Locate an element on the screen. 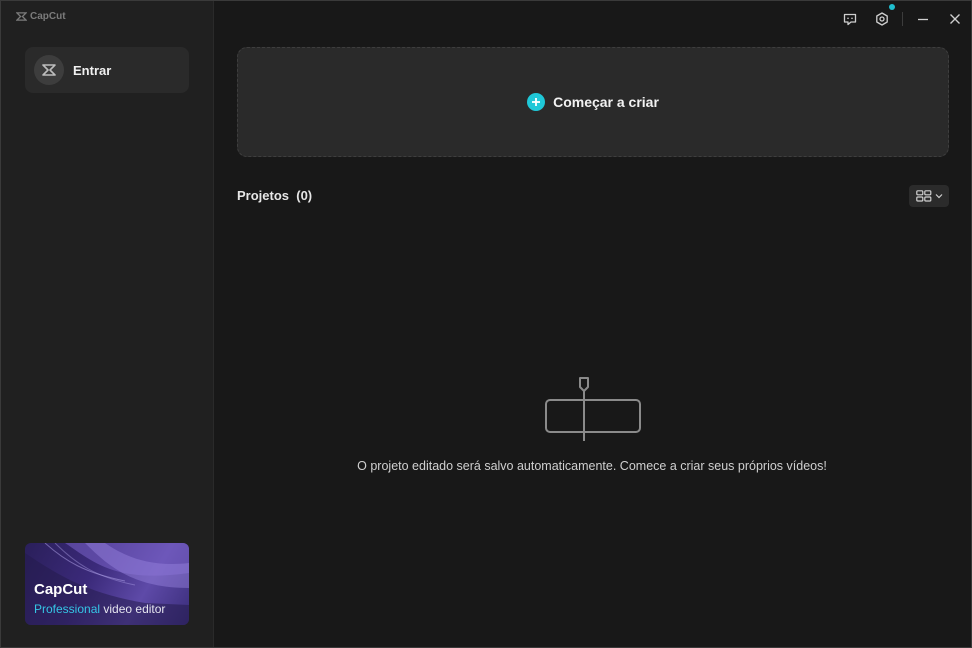  grid-view-icon is located at coordinates (923, 196).